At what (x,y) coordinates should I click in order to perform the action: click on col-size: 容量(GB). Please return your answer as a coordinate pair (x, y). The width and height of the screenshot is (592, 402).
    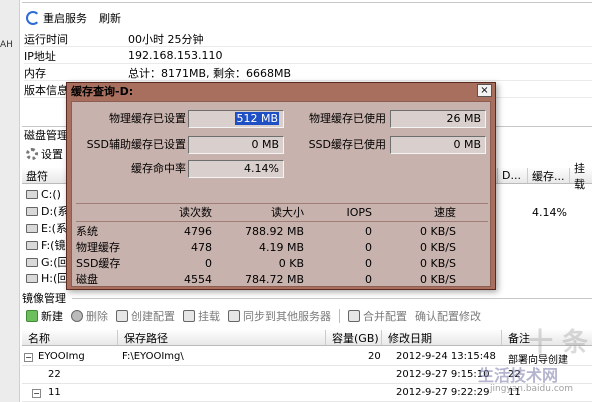
    Looking at the image, I should click on (354, 337).